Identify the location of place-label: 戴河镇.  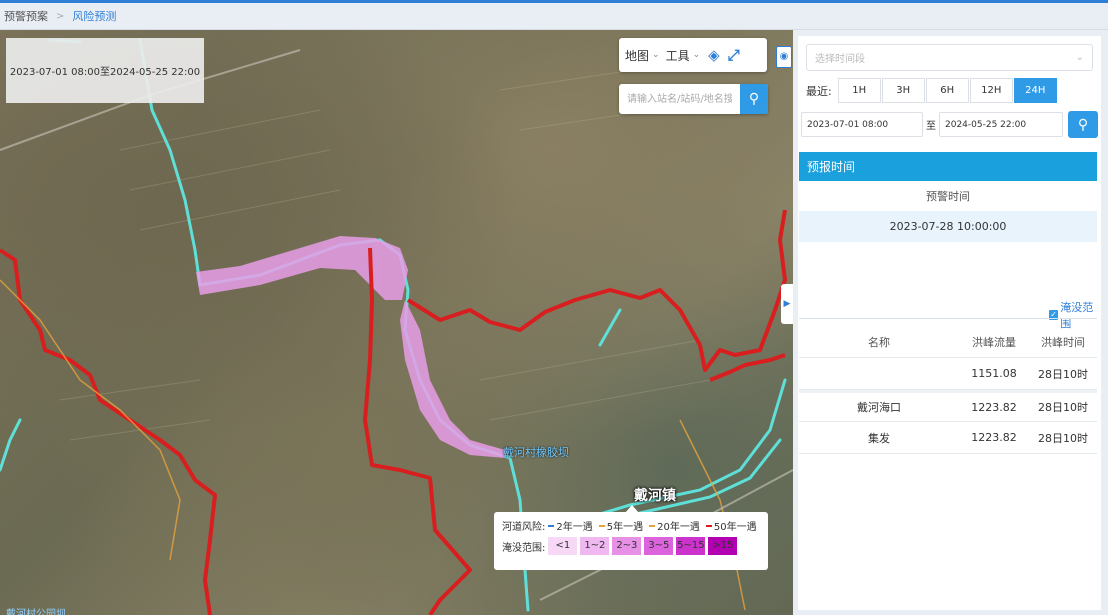
(655, 496).